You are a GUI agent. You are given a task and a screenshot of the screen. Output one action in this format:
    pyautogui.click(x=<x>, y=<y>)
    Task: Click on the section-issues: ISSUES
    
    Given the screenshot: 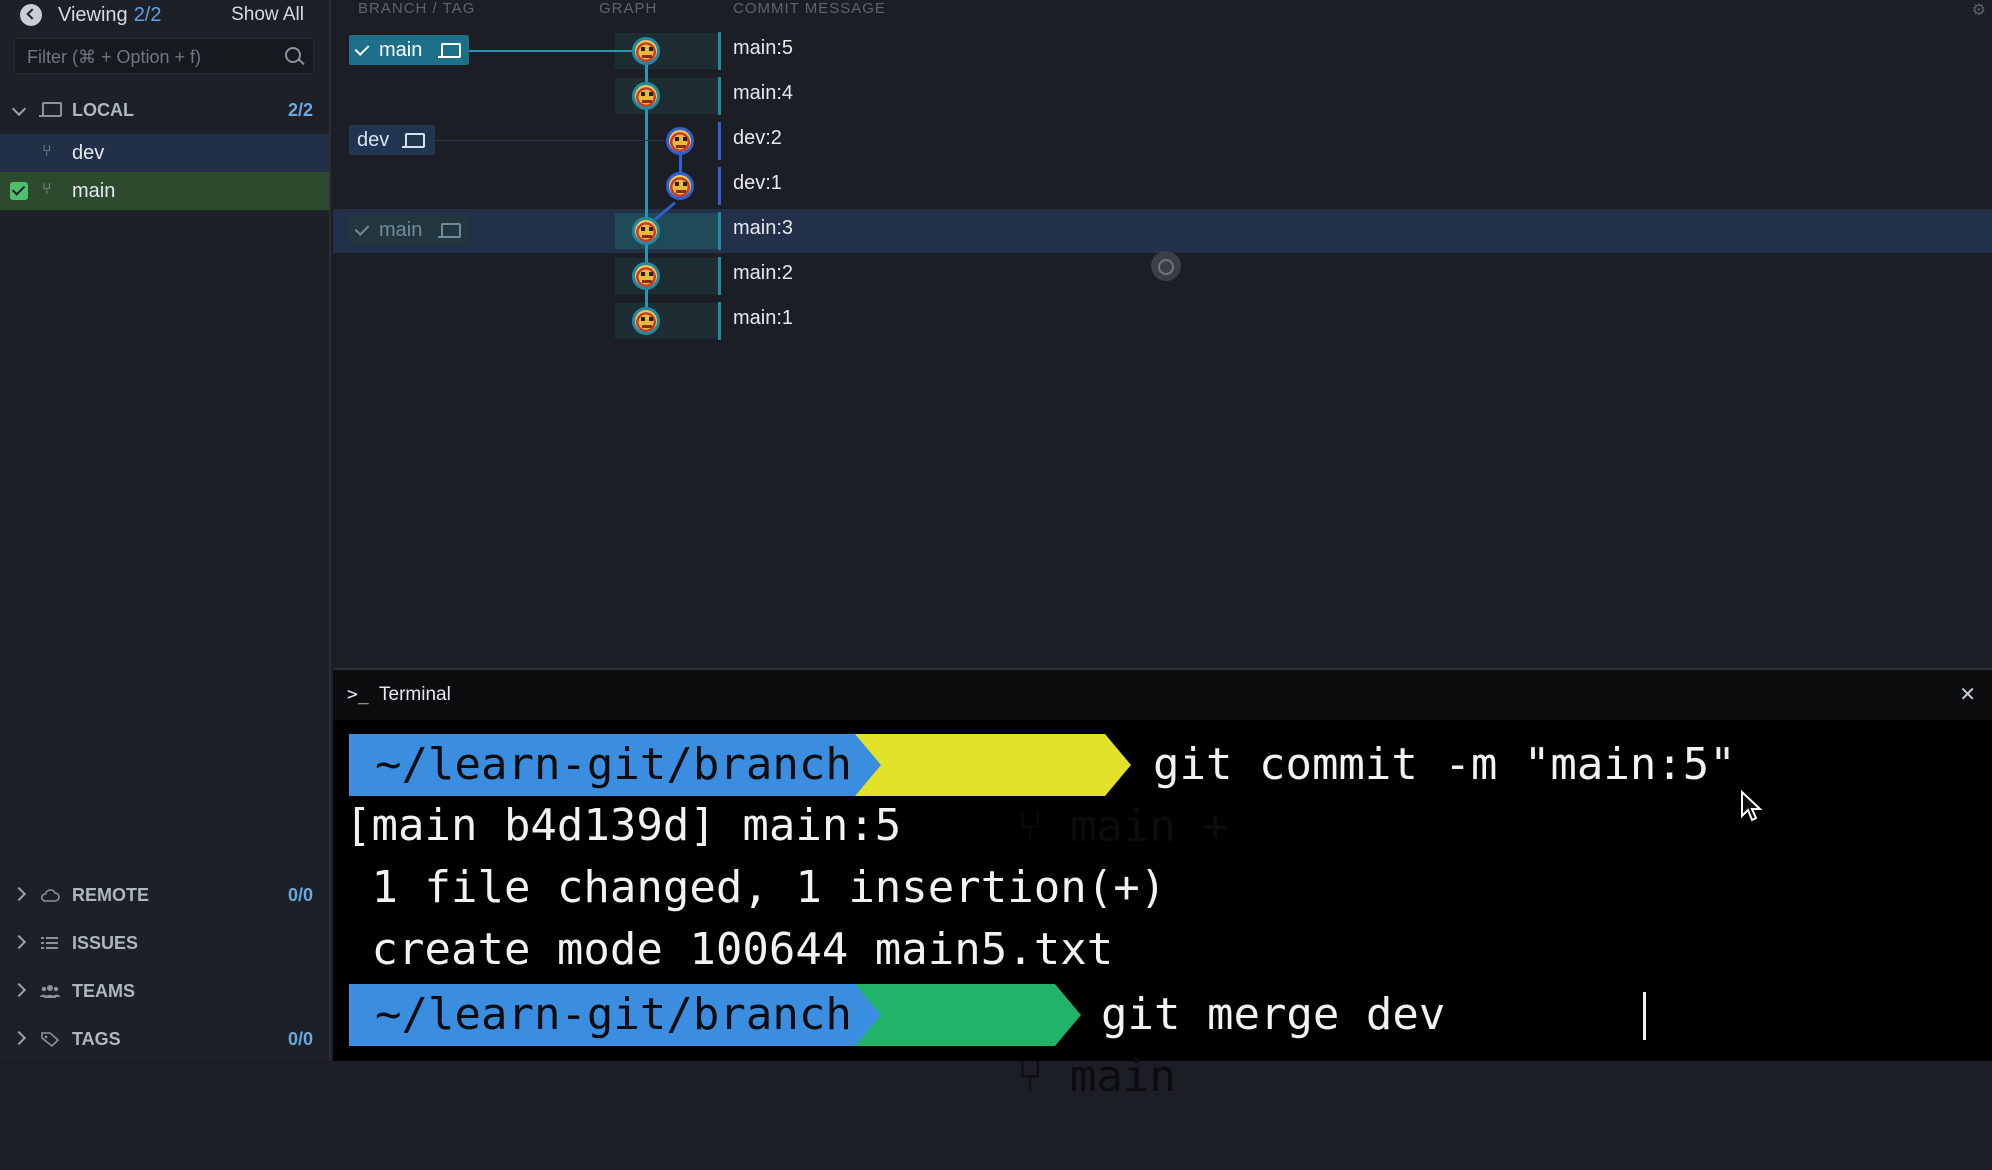 What is the action you would take?
    pyautogui.click(x=164, y=943)
    